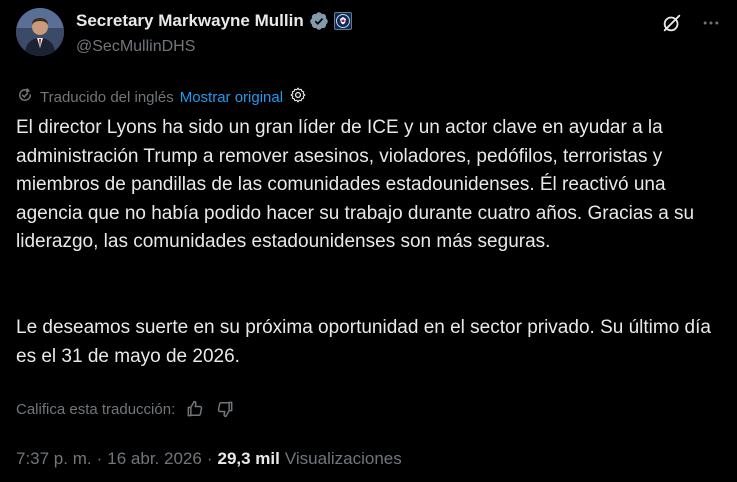 The width and height of the screenshot is (737, 482). Describe the element at coordinates (154, 459) in the screenshot. I see `tweet-date: 16 abr. 2026` at that location.